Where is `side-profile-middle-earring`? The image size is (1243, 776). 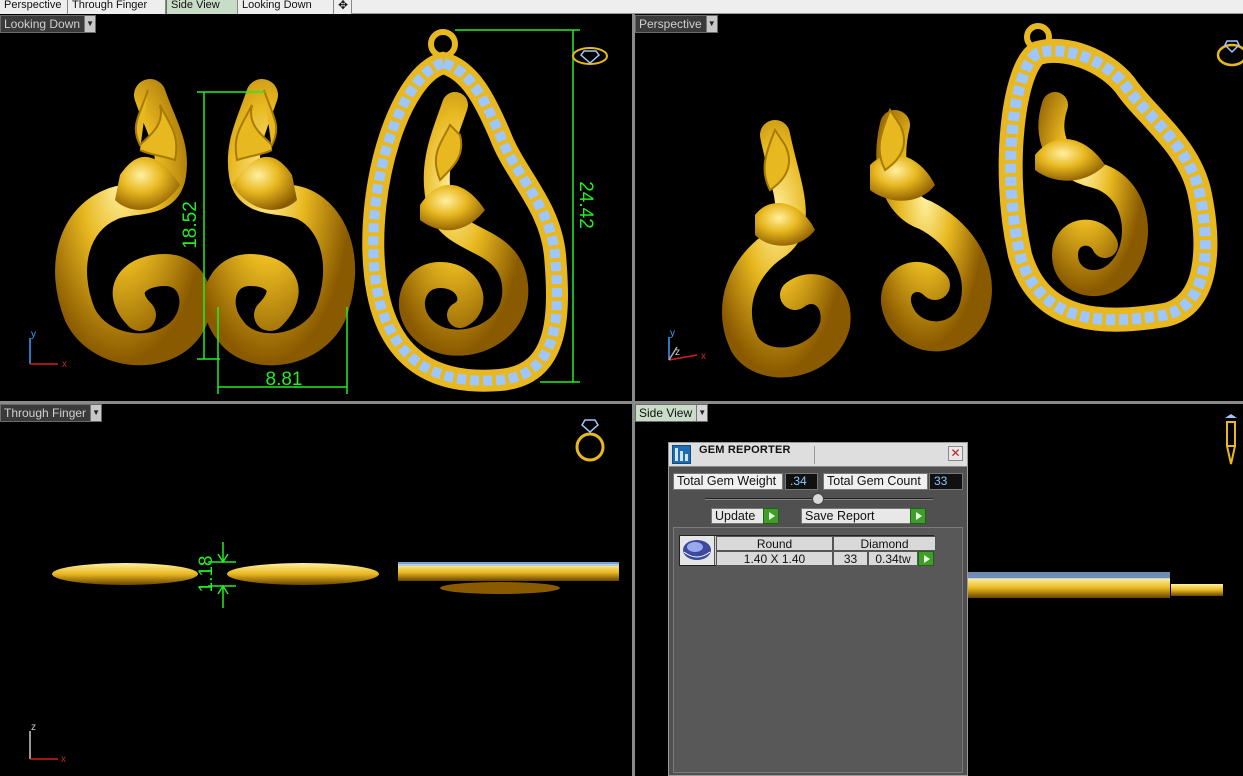 side-profile-middle-earring is located at coordinates (303, 574).